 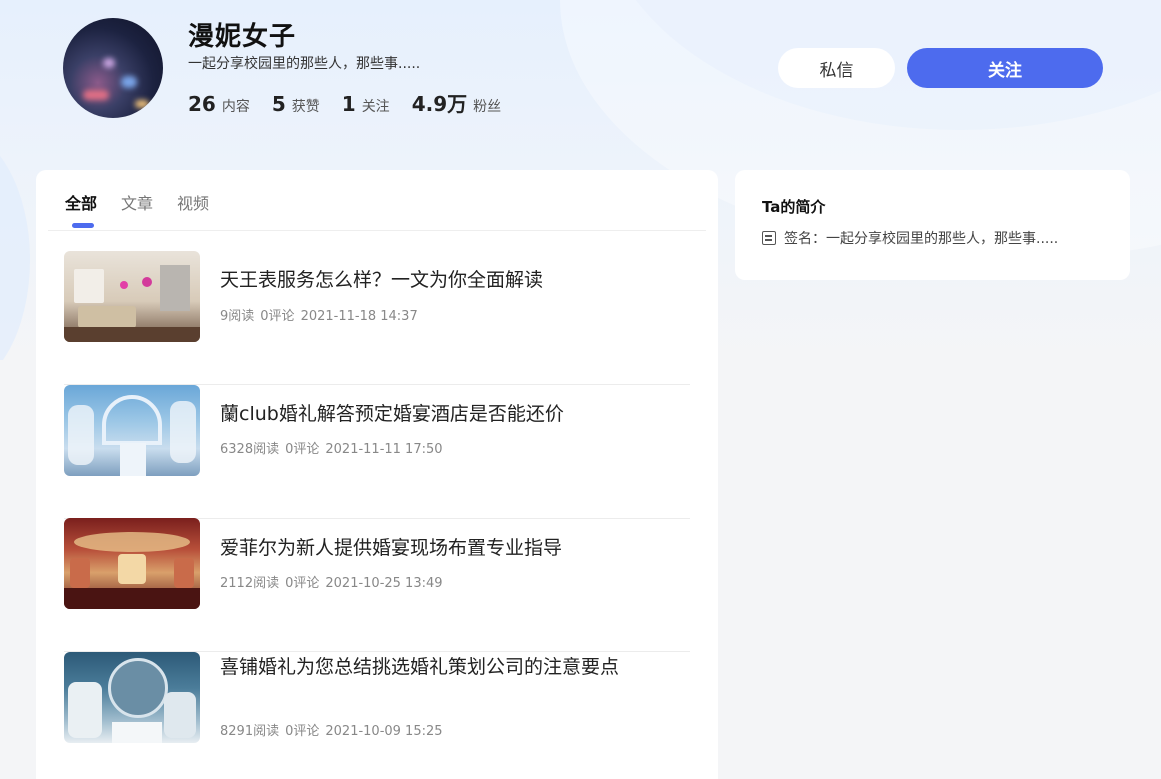 I want to click on article-meta: 8291阅读 0评论 2021-10-09 15:25, so click(x=334, y=729).